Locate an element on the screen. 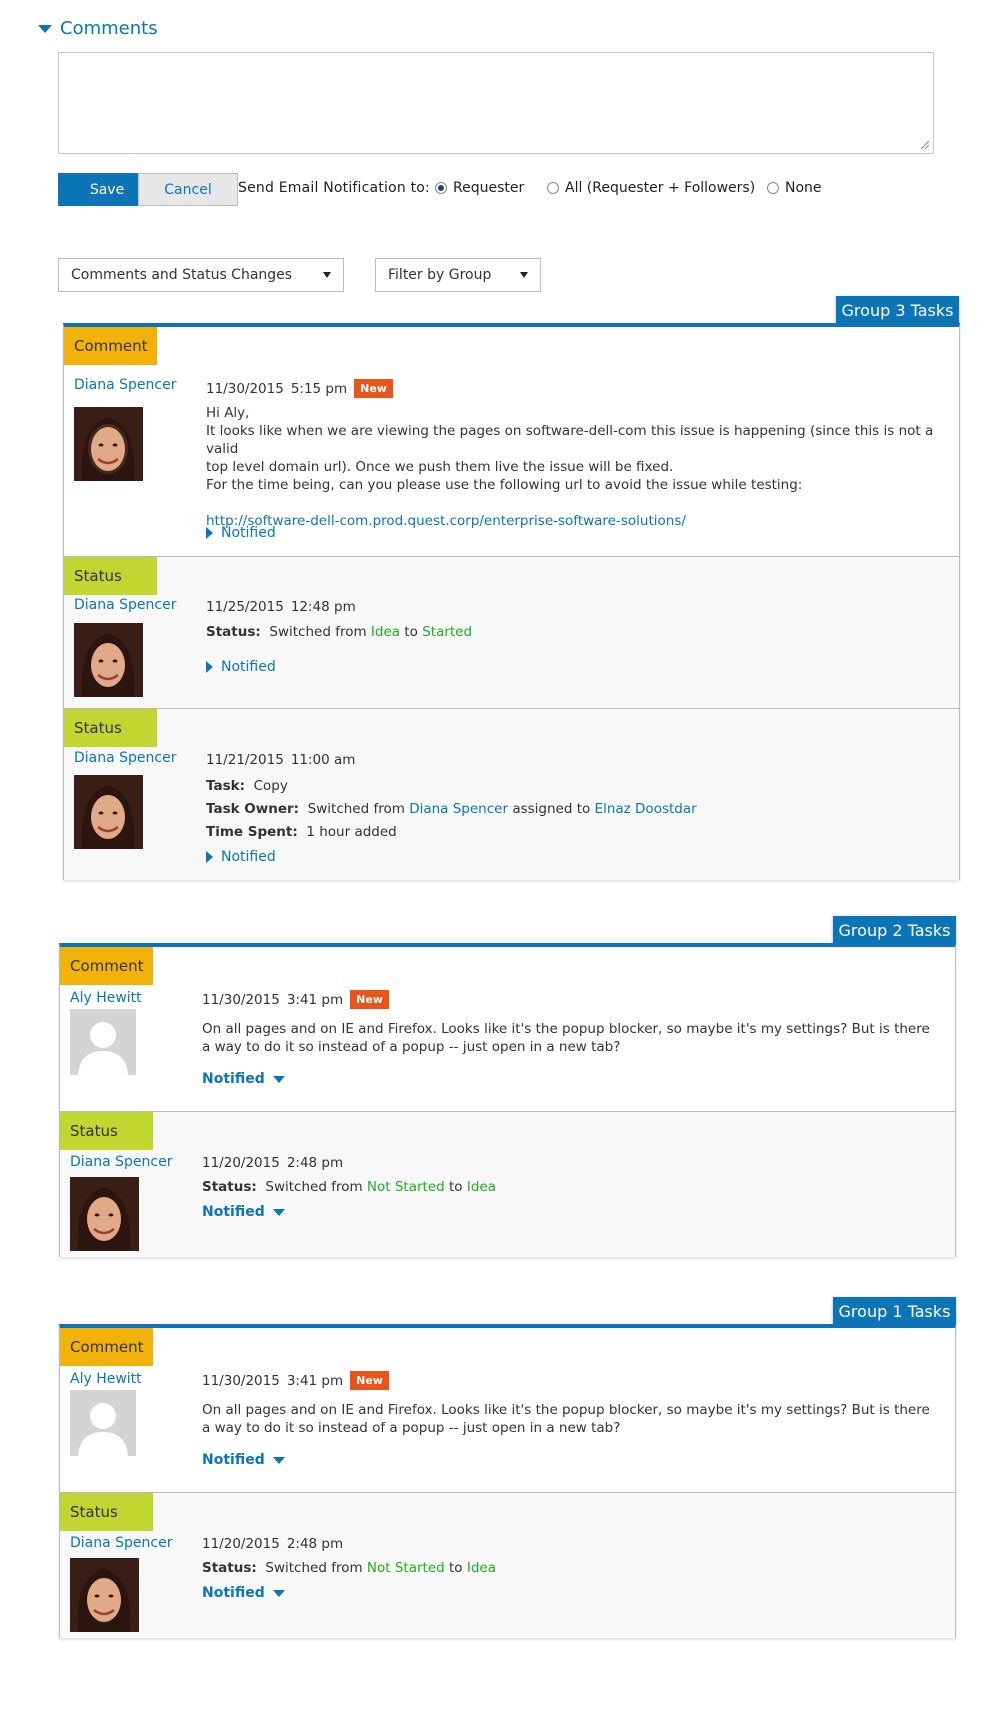  task-row: Task: Copy is located at coordinates (451, 786).